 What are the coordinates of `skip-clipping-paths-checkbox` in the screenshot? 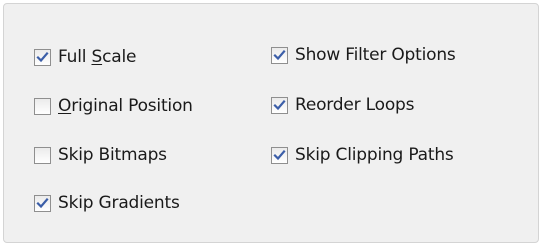 It's located at (279, 155).